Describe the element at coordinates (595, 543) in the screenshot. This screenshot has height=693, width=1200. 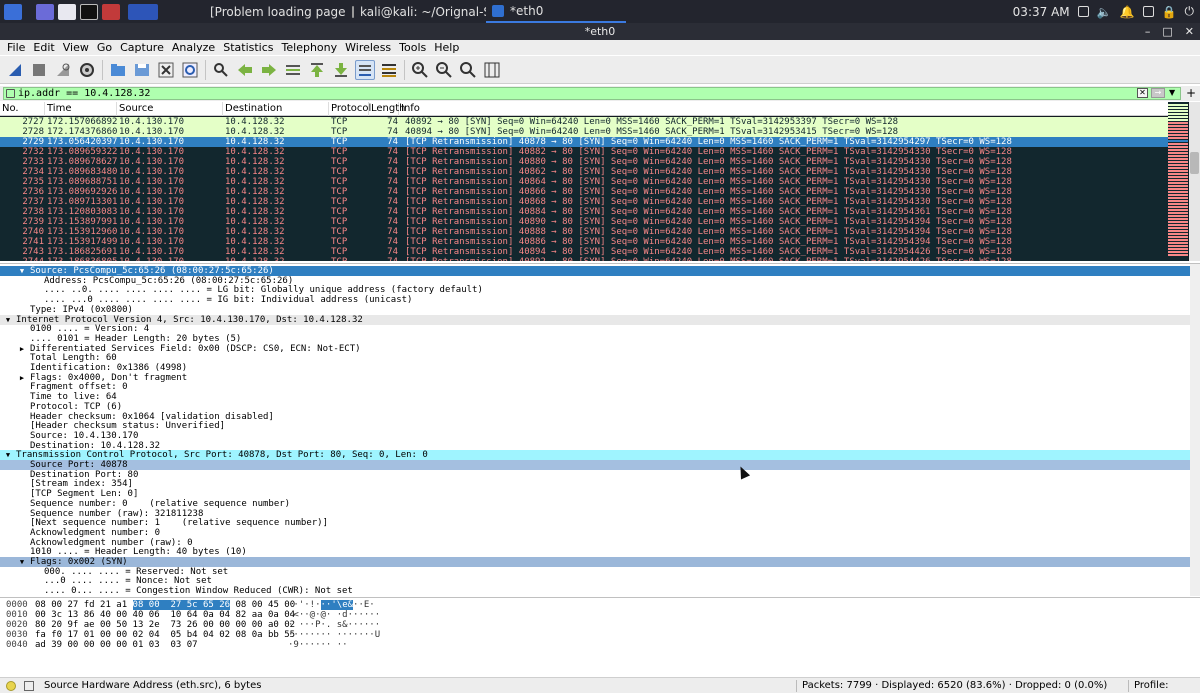
I see `detail-row: Acknowledgment number (raw): 0` at that location.